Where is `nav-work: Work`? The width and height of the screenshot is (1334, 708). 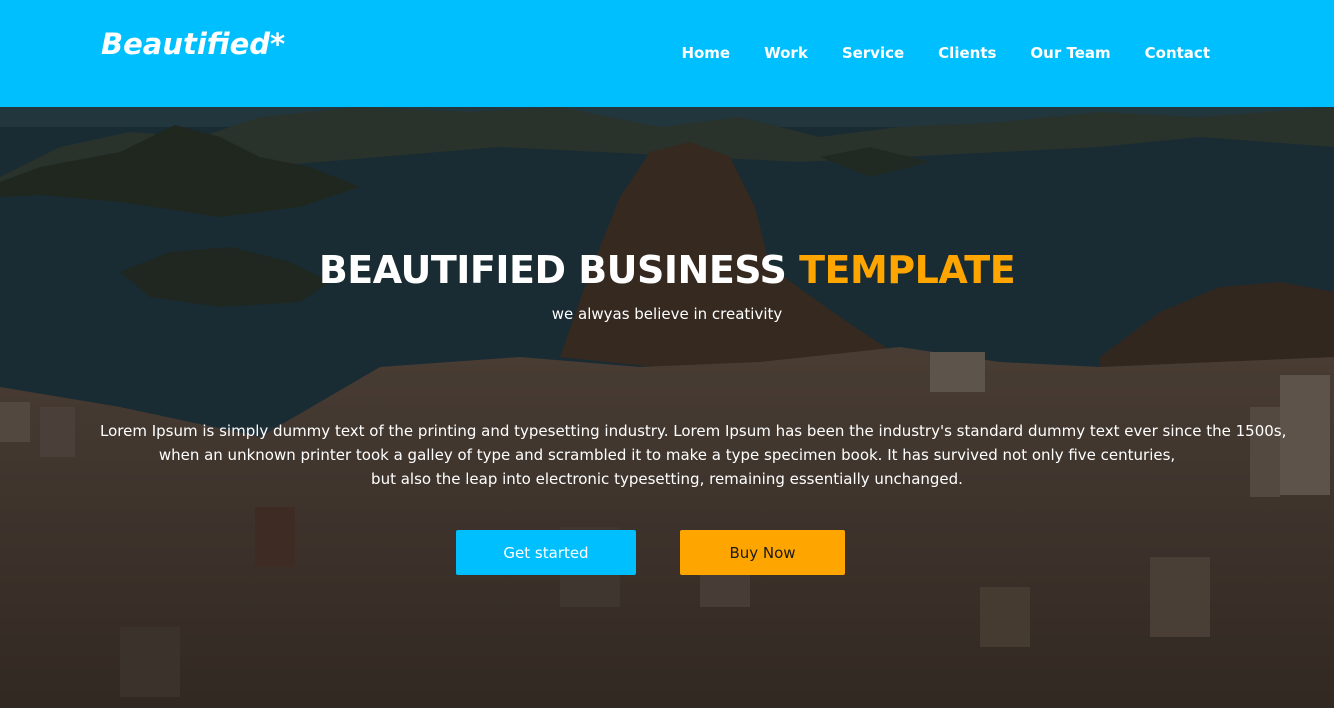 nav-work: Work is located at coordinates (786, 53).